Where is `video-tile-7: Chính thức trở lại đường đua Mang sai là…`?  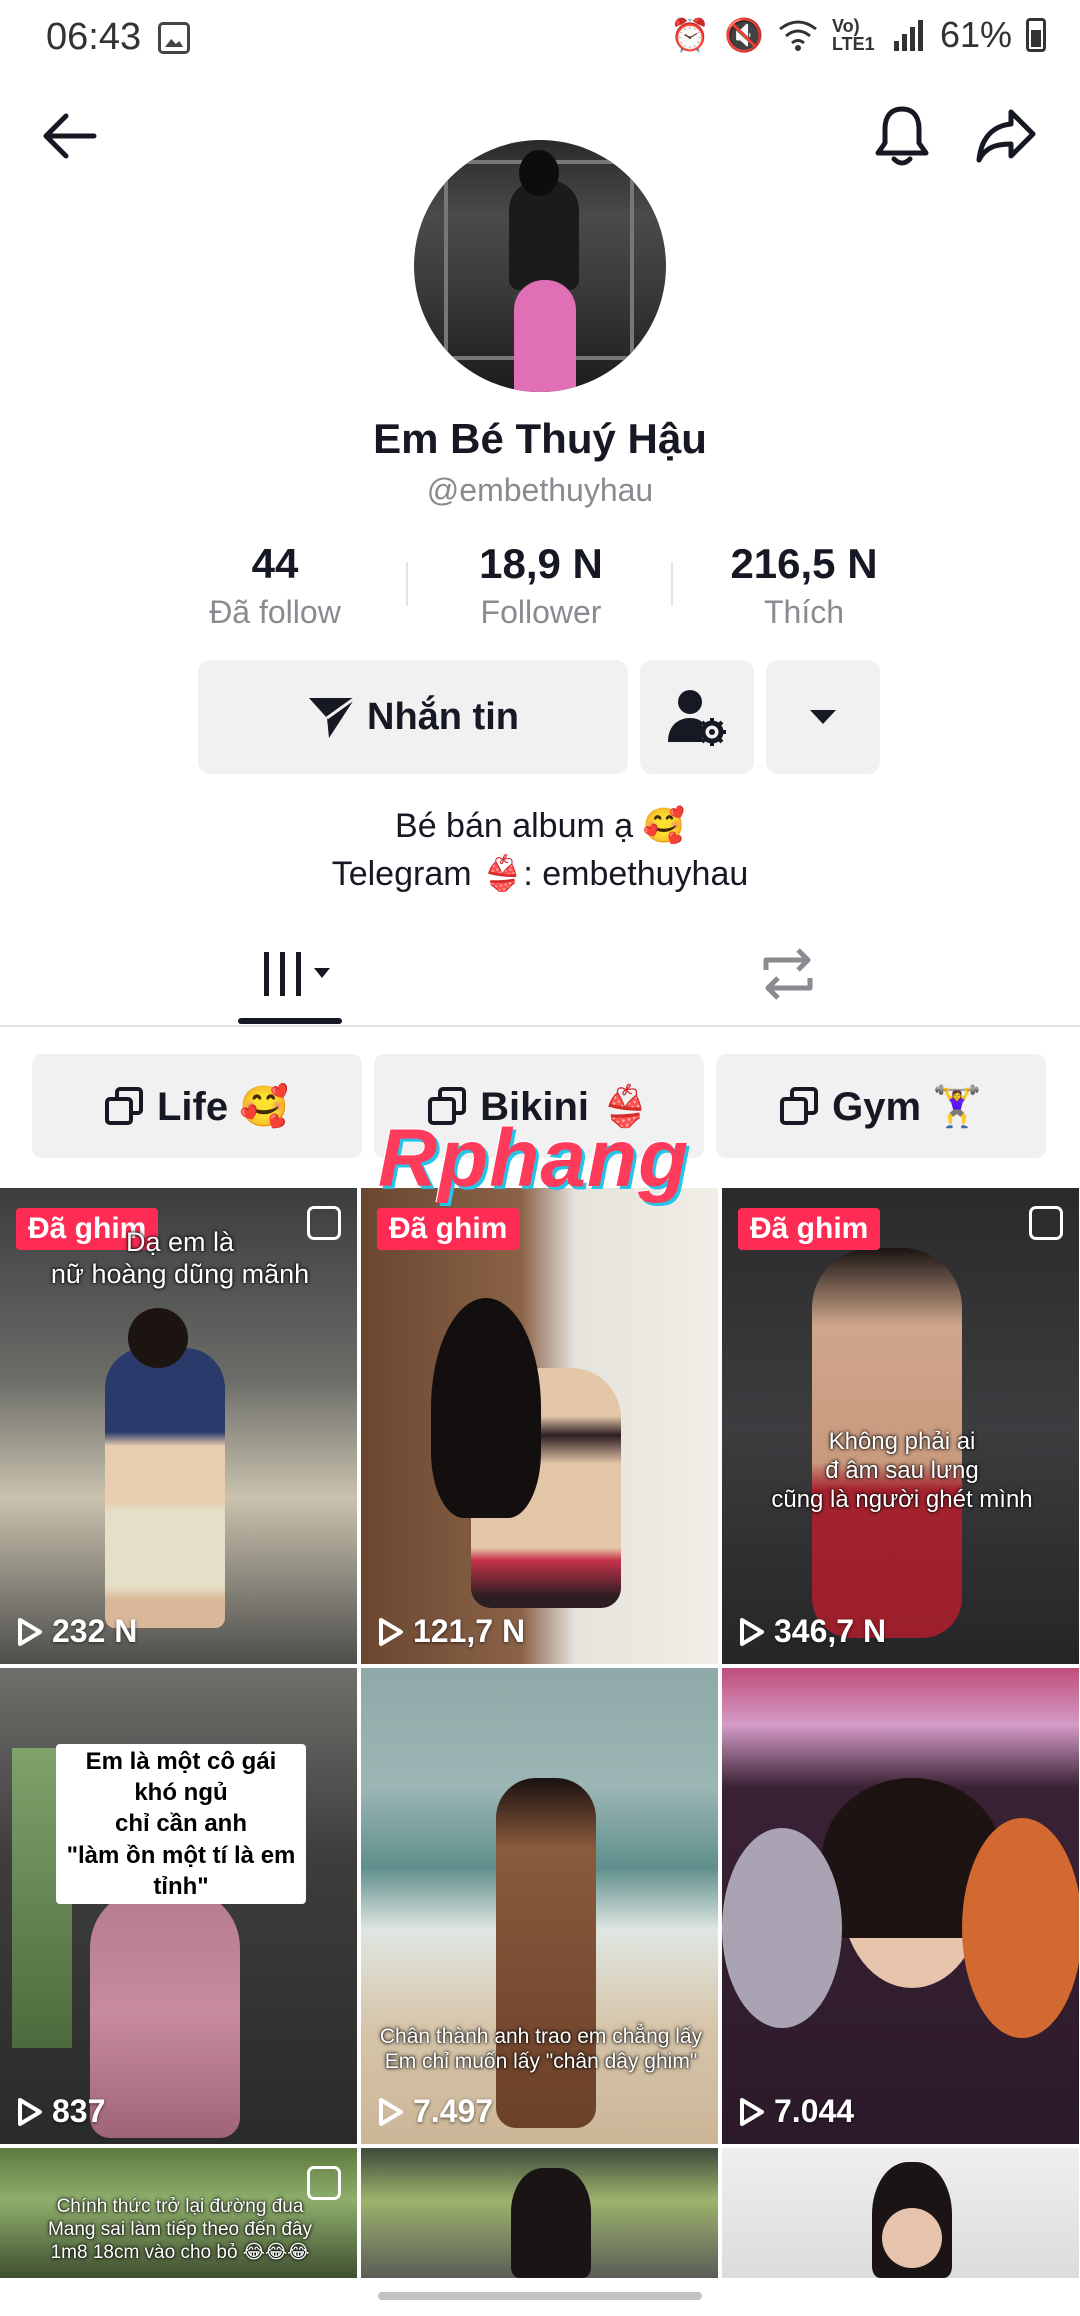 video-tile-7: Chính thức trở lại đường đua Mang sai là… is located at coordinates (178, 2213).